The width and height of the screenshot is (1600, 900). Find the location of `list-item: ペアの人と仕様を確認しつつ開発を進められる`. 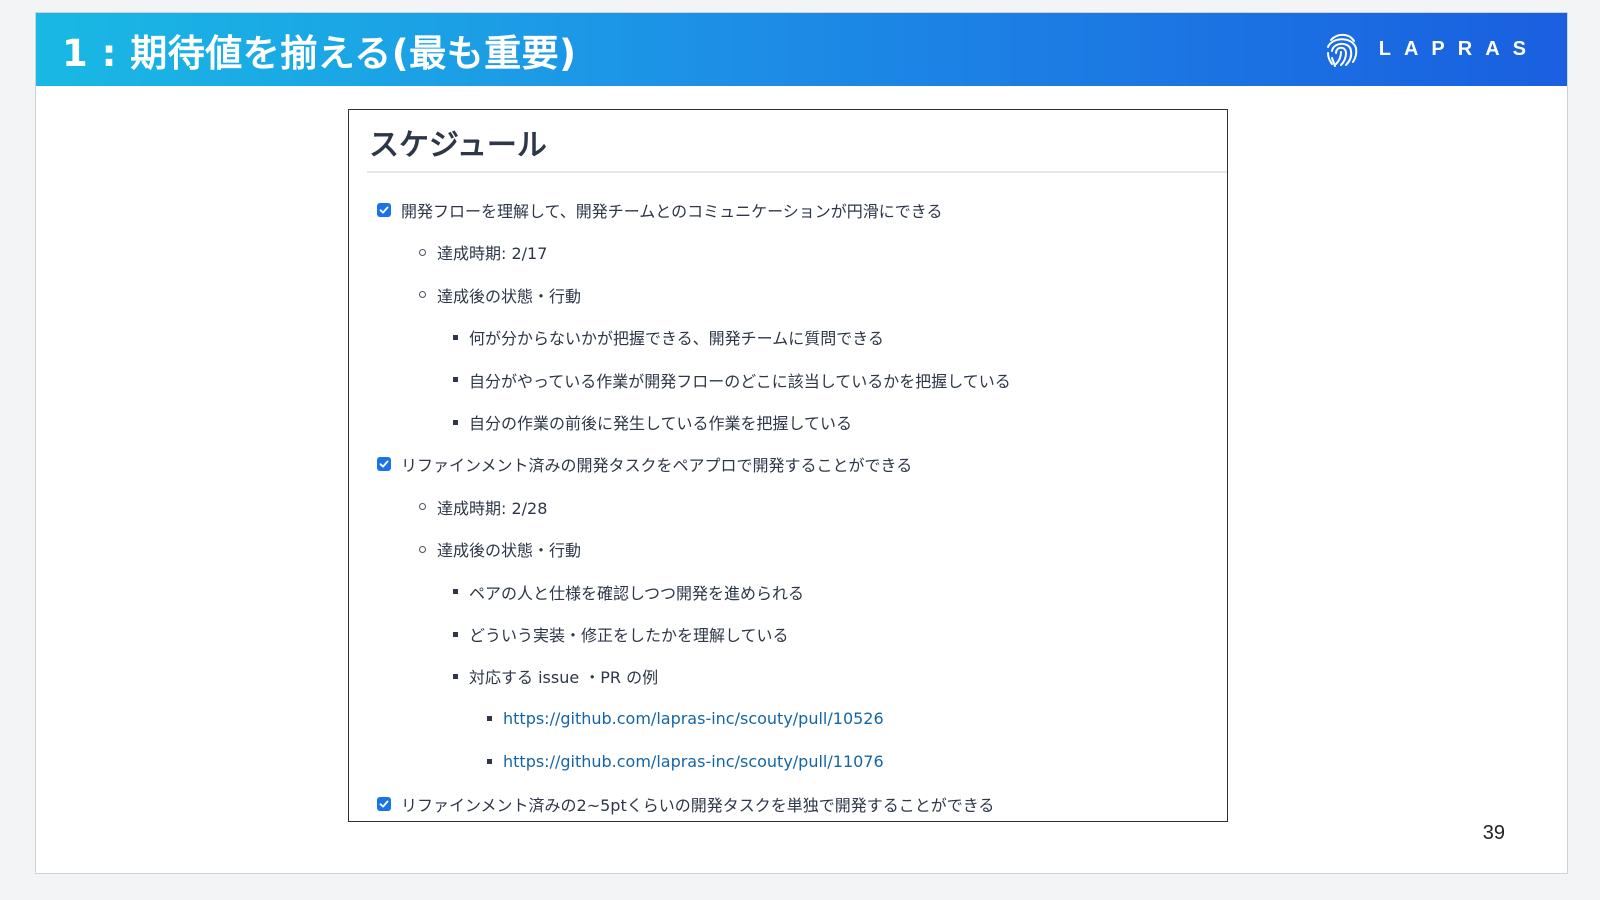

list-item: ペアの人と仕様を確認しつつ開発を進められる is located at coordinates (628, 592).